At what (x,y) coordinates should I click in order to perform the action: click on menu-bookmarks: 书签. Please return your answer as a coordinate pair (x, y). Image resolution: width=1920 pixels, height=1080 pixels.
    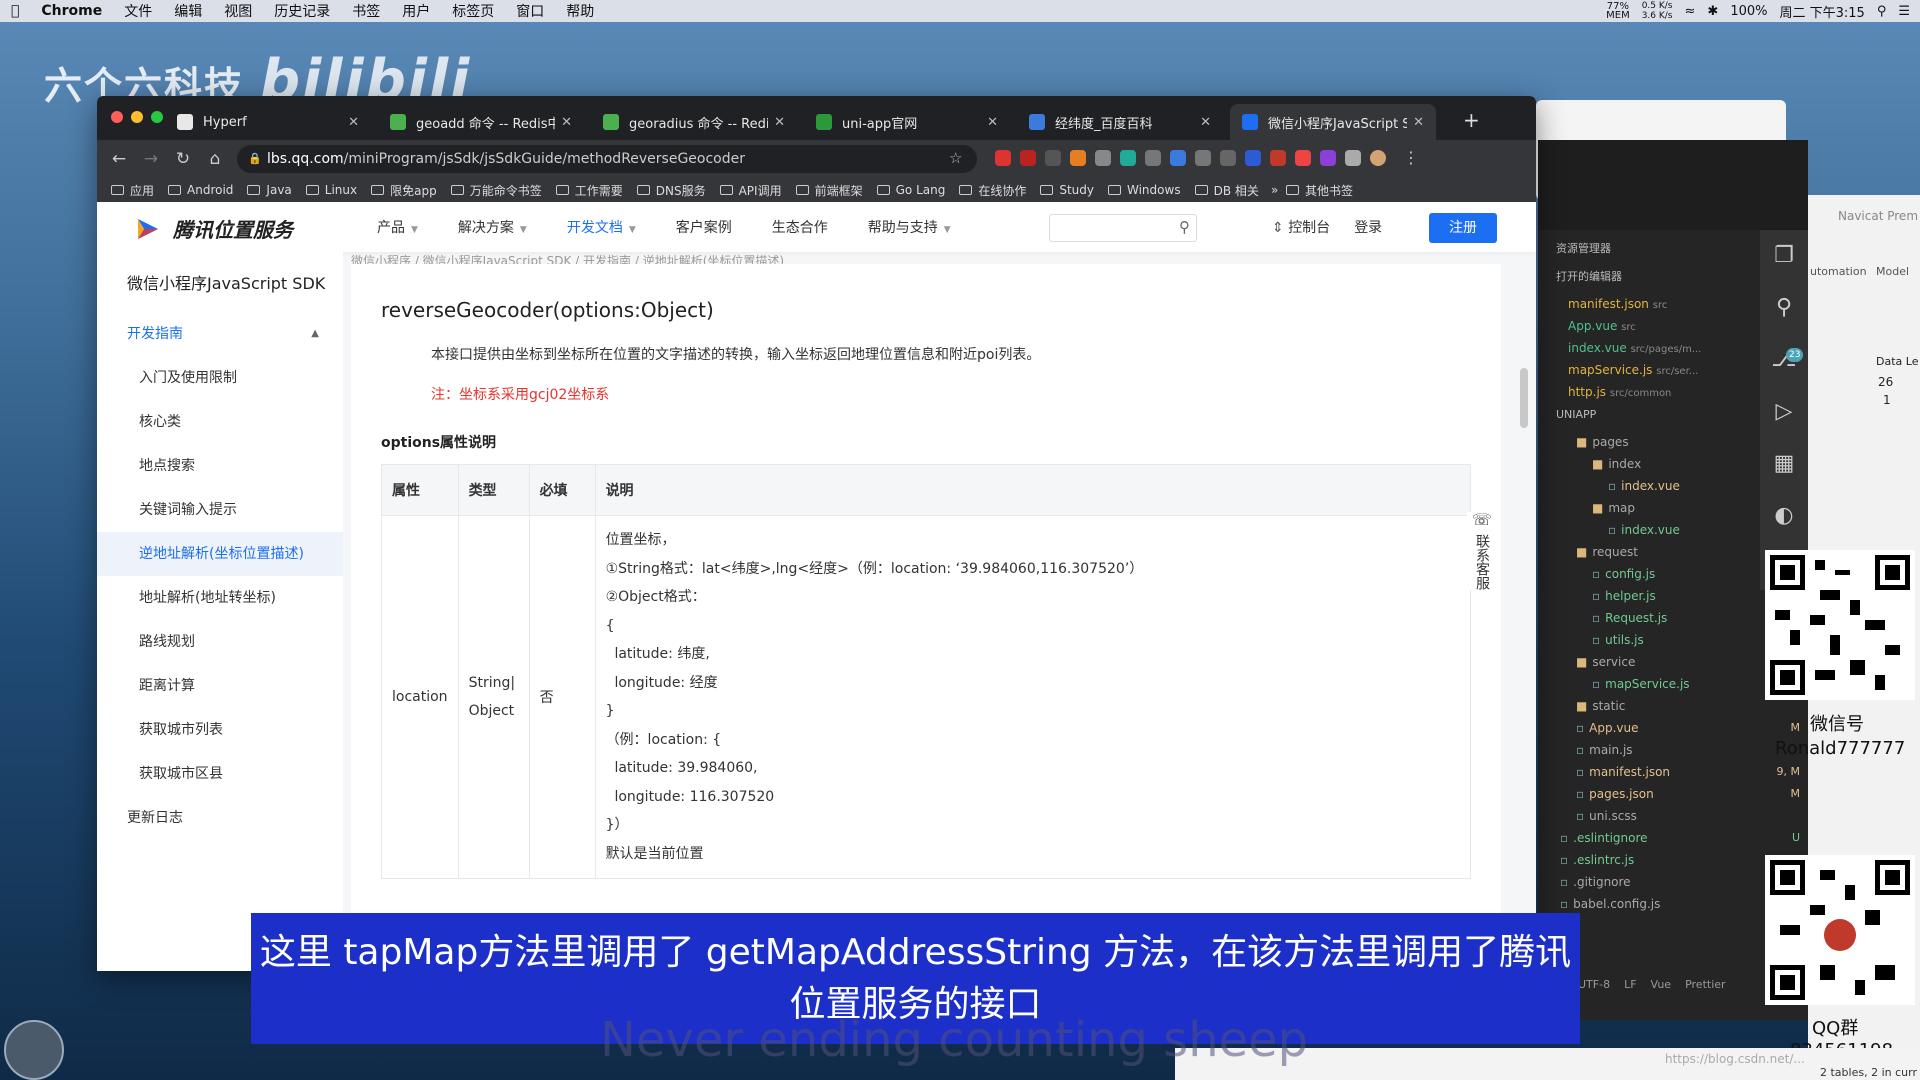
    Looking at the image, I should click on (366, 11).